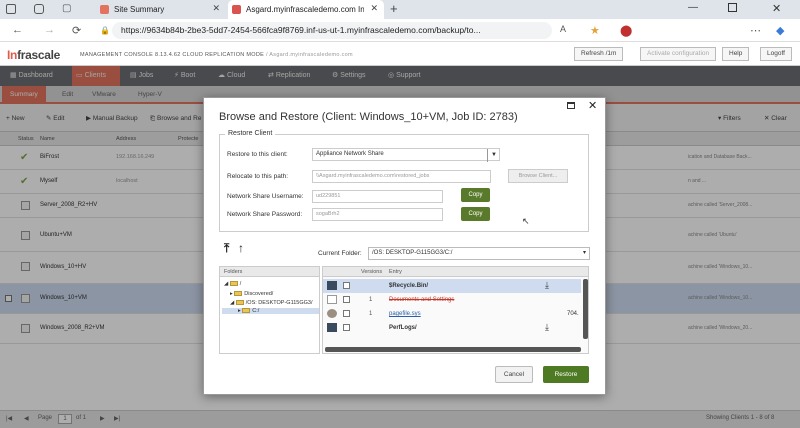  What do you see at coordinates (265, 214) in the screenshot?
I see `password-label: Network Share Password:` at bounding box center [265, 214].